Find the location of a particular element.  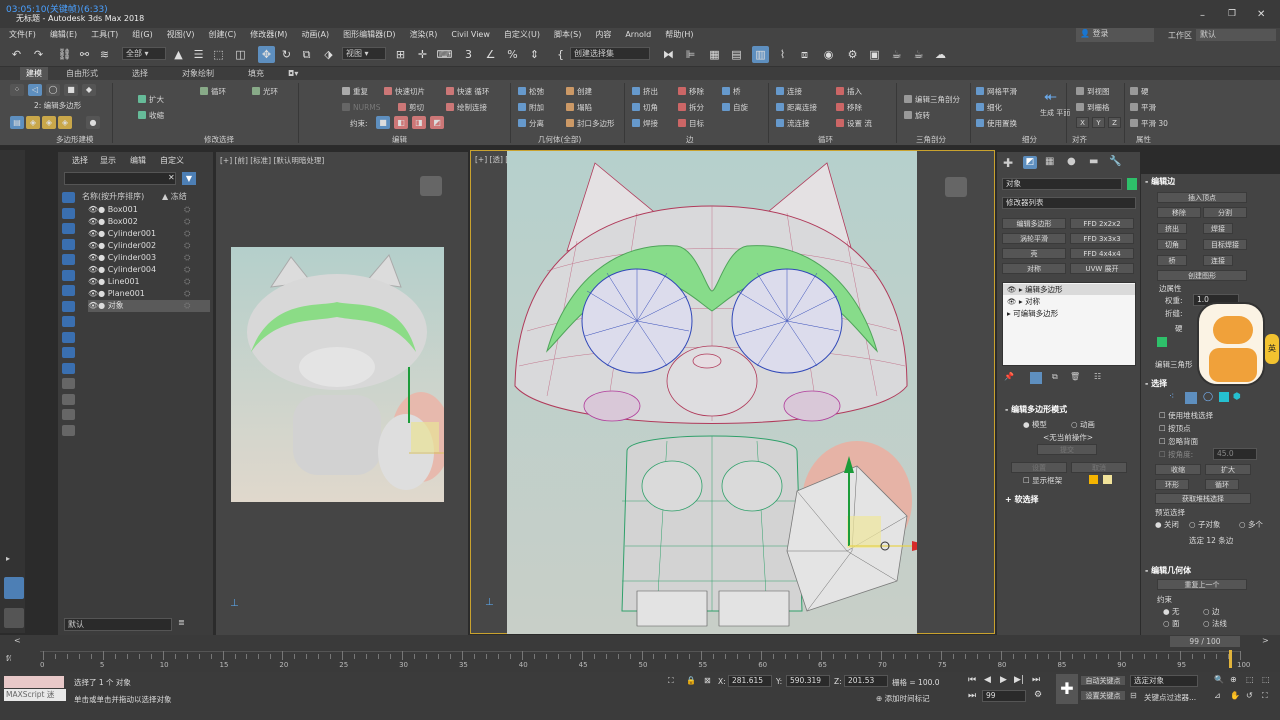

placement-icon: ⬗ is located at coordinates (328, 54).